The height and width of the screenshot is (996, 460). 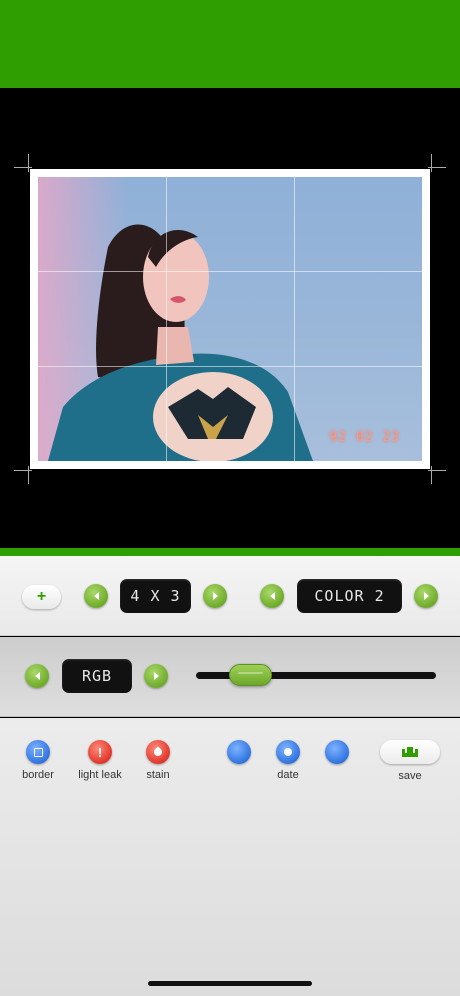 What do you see at coordinates (294, 319) in the screenshot?
I see `grid-line-v2` at bounding box center [294, 319].